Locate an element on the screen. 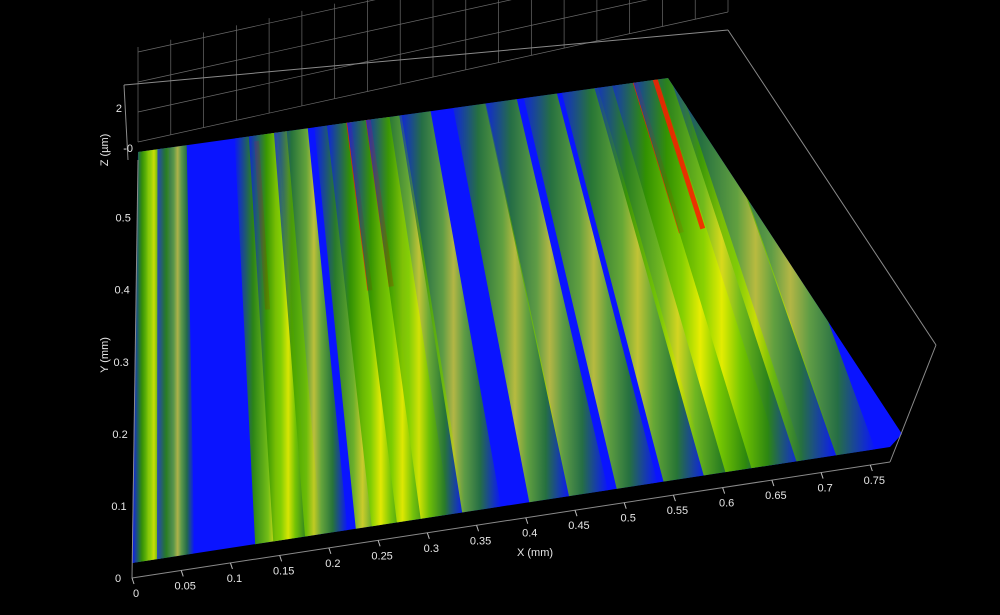 The height and width of the screenshot is (615, 1000). z-axis-ticks: -0 2 is located at coordinates (124, 129).